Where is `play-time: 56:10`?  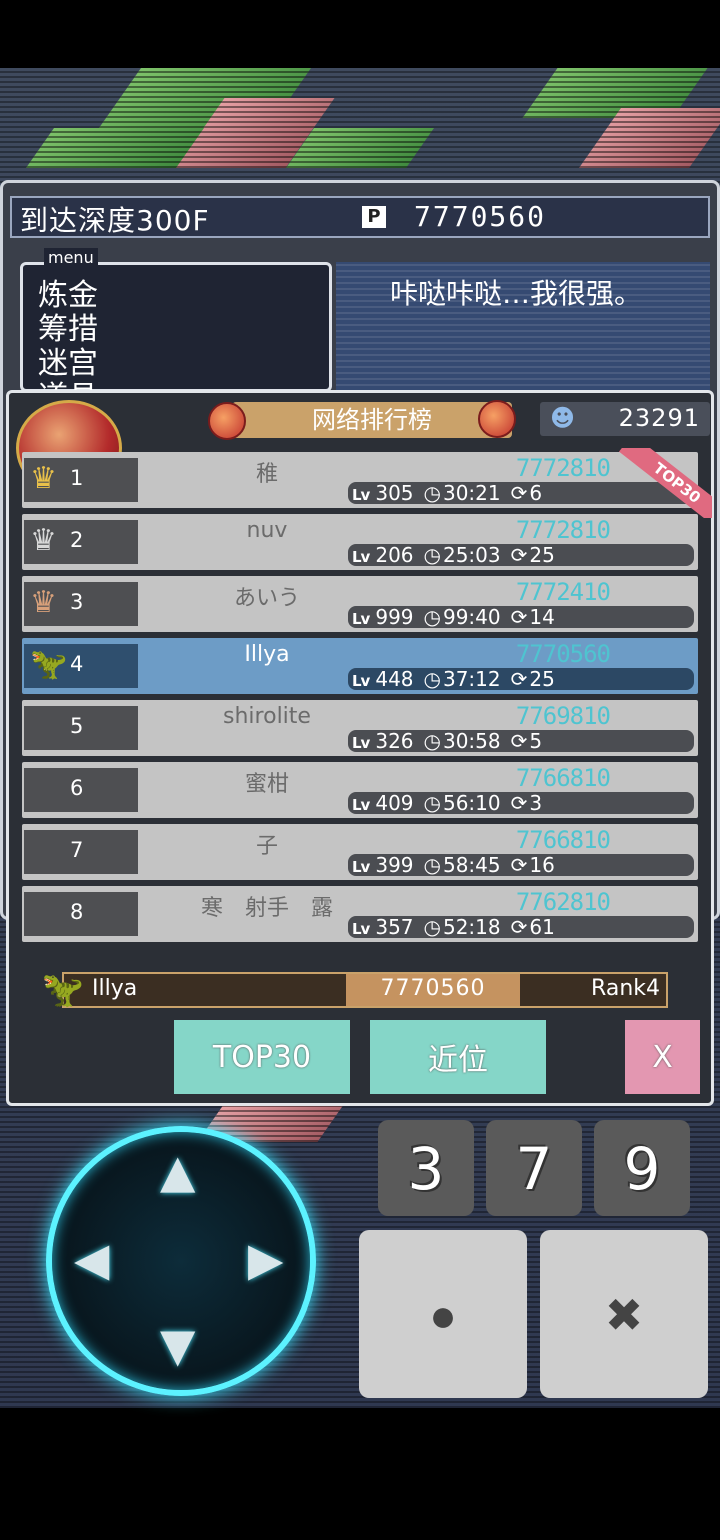 play-time: 56:10 is located at coordinates (471, 803).